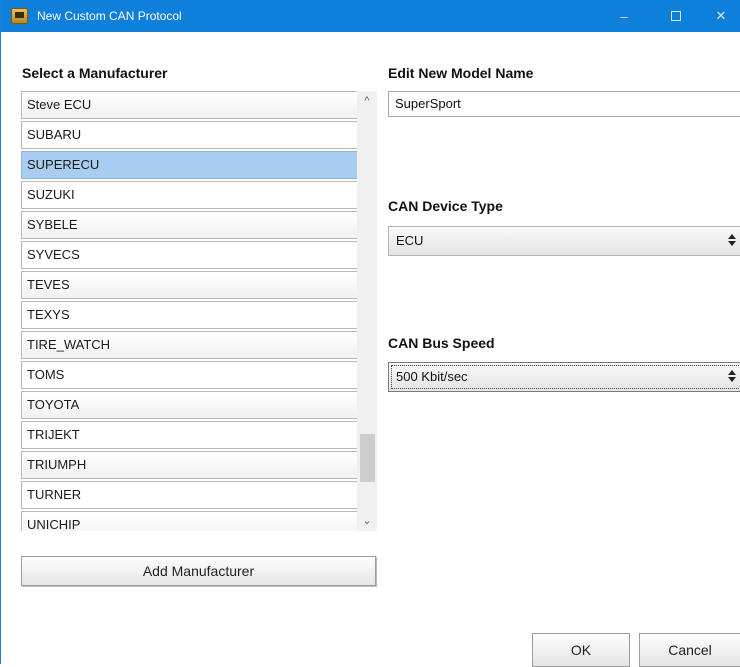 Image resolution: width=740 pixels, height=667 pixels. What do you see at coordinates (190, 105) in the screenshot?
I see `manufacturer-list-item: Steve ECU` at bounding box center [190, 105].